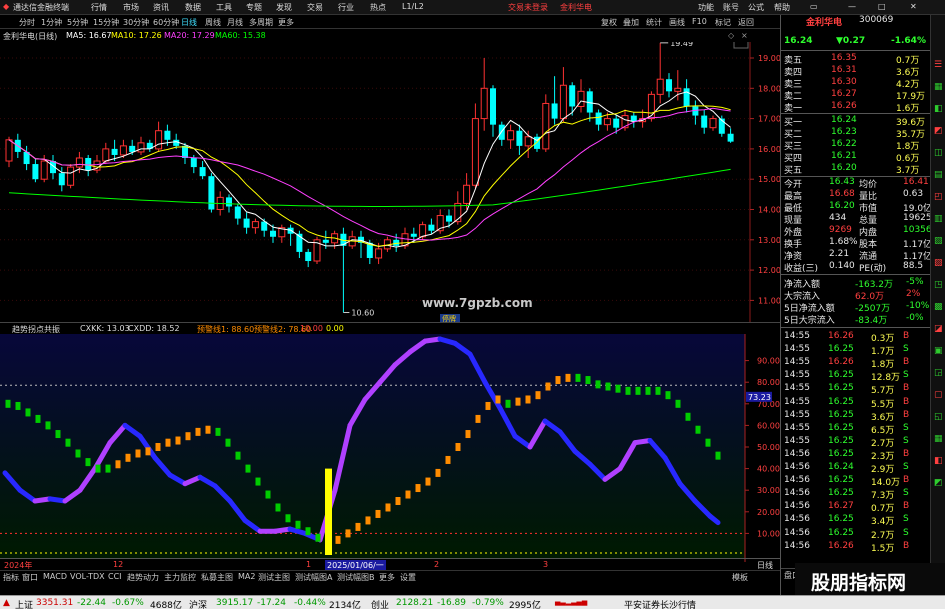 The image size is (945, 609). I want to click on overlay-button: 叠加, so click(631, 22).